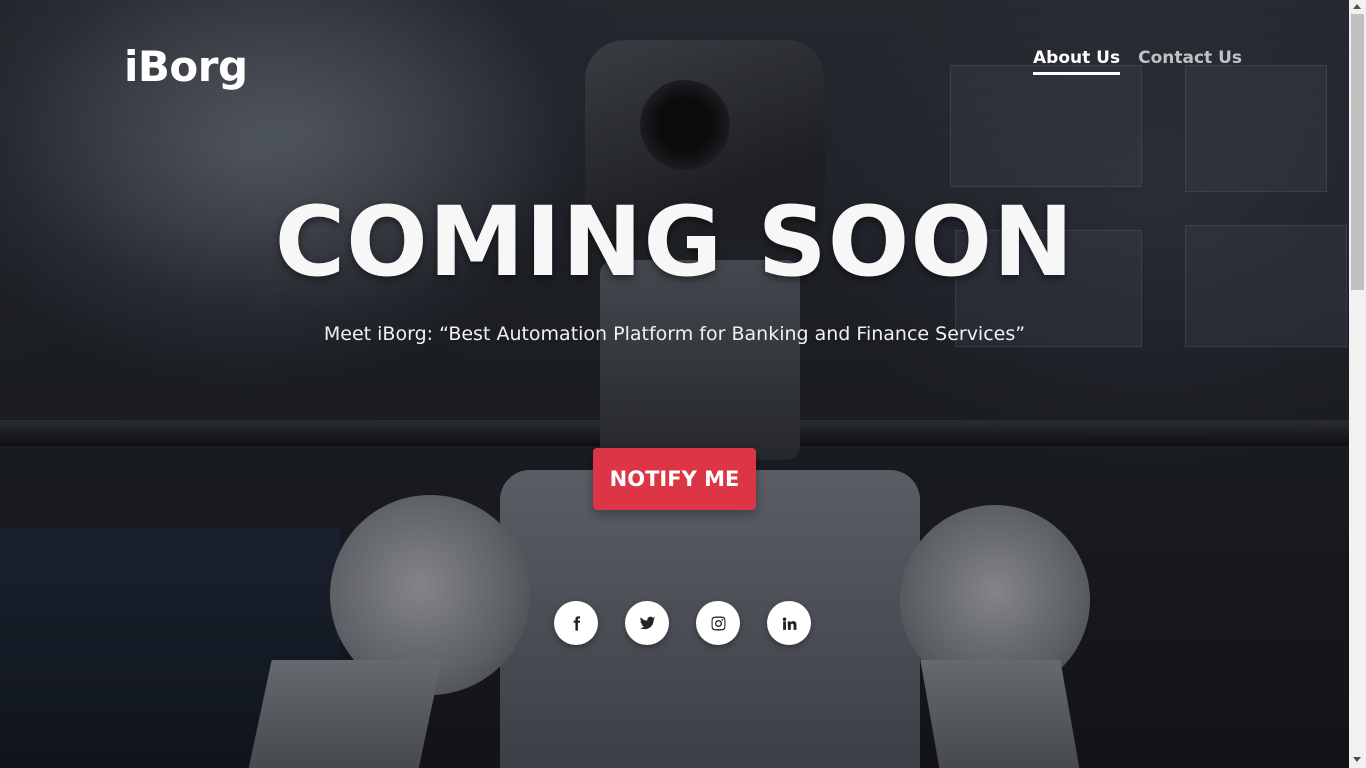  I want to click on instagram-icon, so click(718, 623).